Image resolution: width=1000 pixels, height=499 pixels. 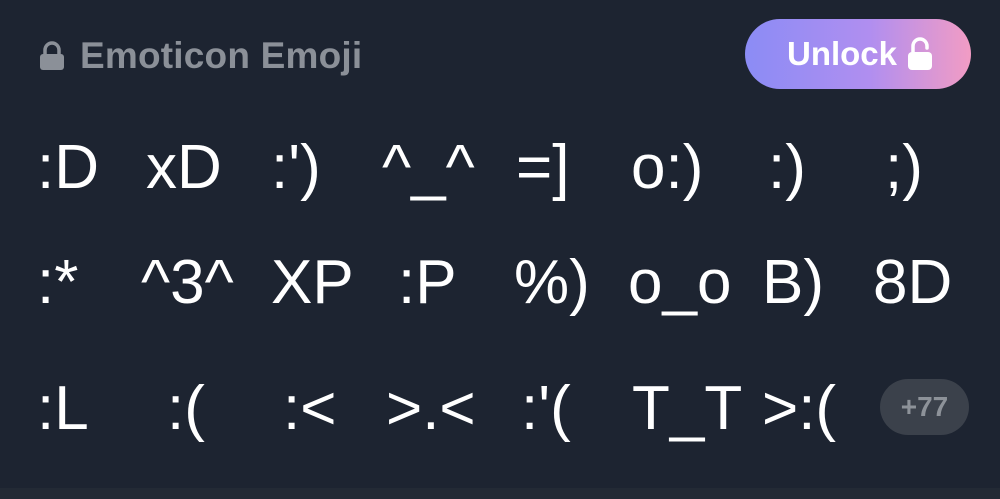 What do you see at coordinates (312, 283) in the screenshot?
I see `emoticon: XP` at bounding box center [312, 283].